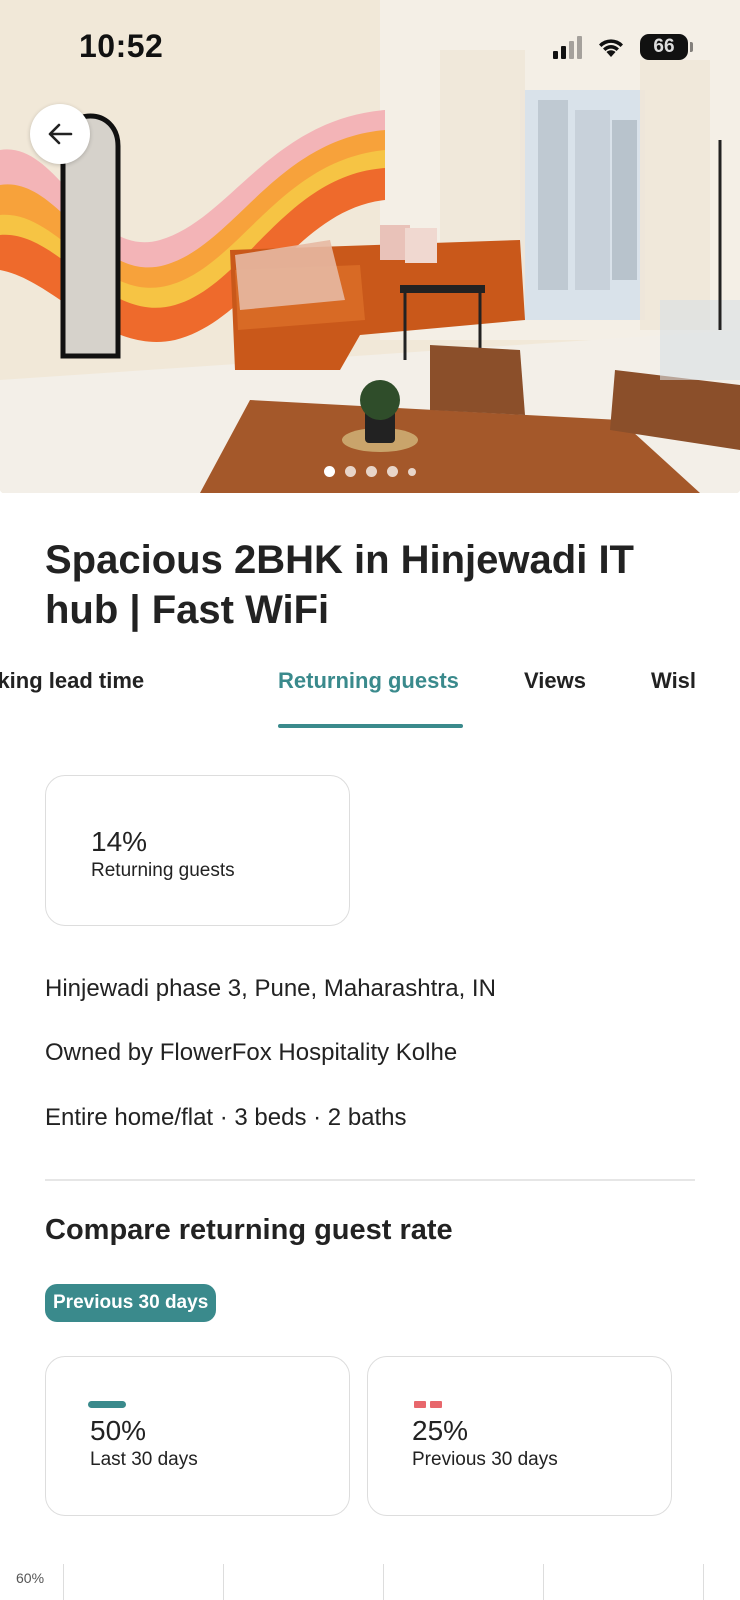  What do you see at coordinates (673, 681) in the screenshot?
I see `tab-wishlists: Wisl` at bounding box center [673, 681].